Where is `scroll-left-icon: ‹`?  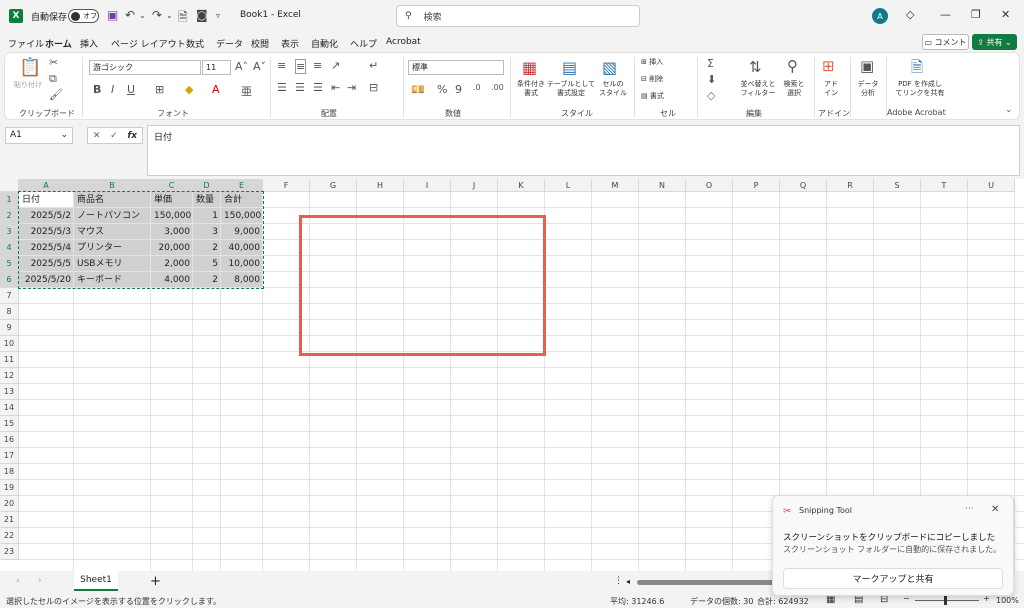 scroll-left-icon: ‹ is located at coordinates (18, 581).